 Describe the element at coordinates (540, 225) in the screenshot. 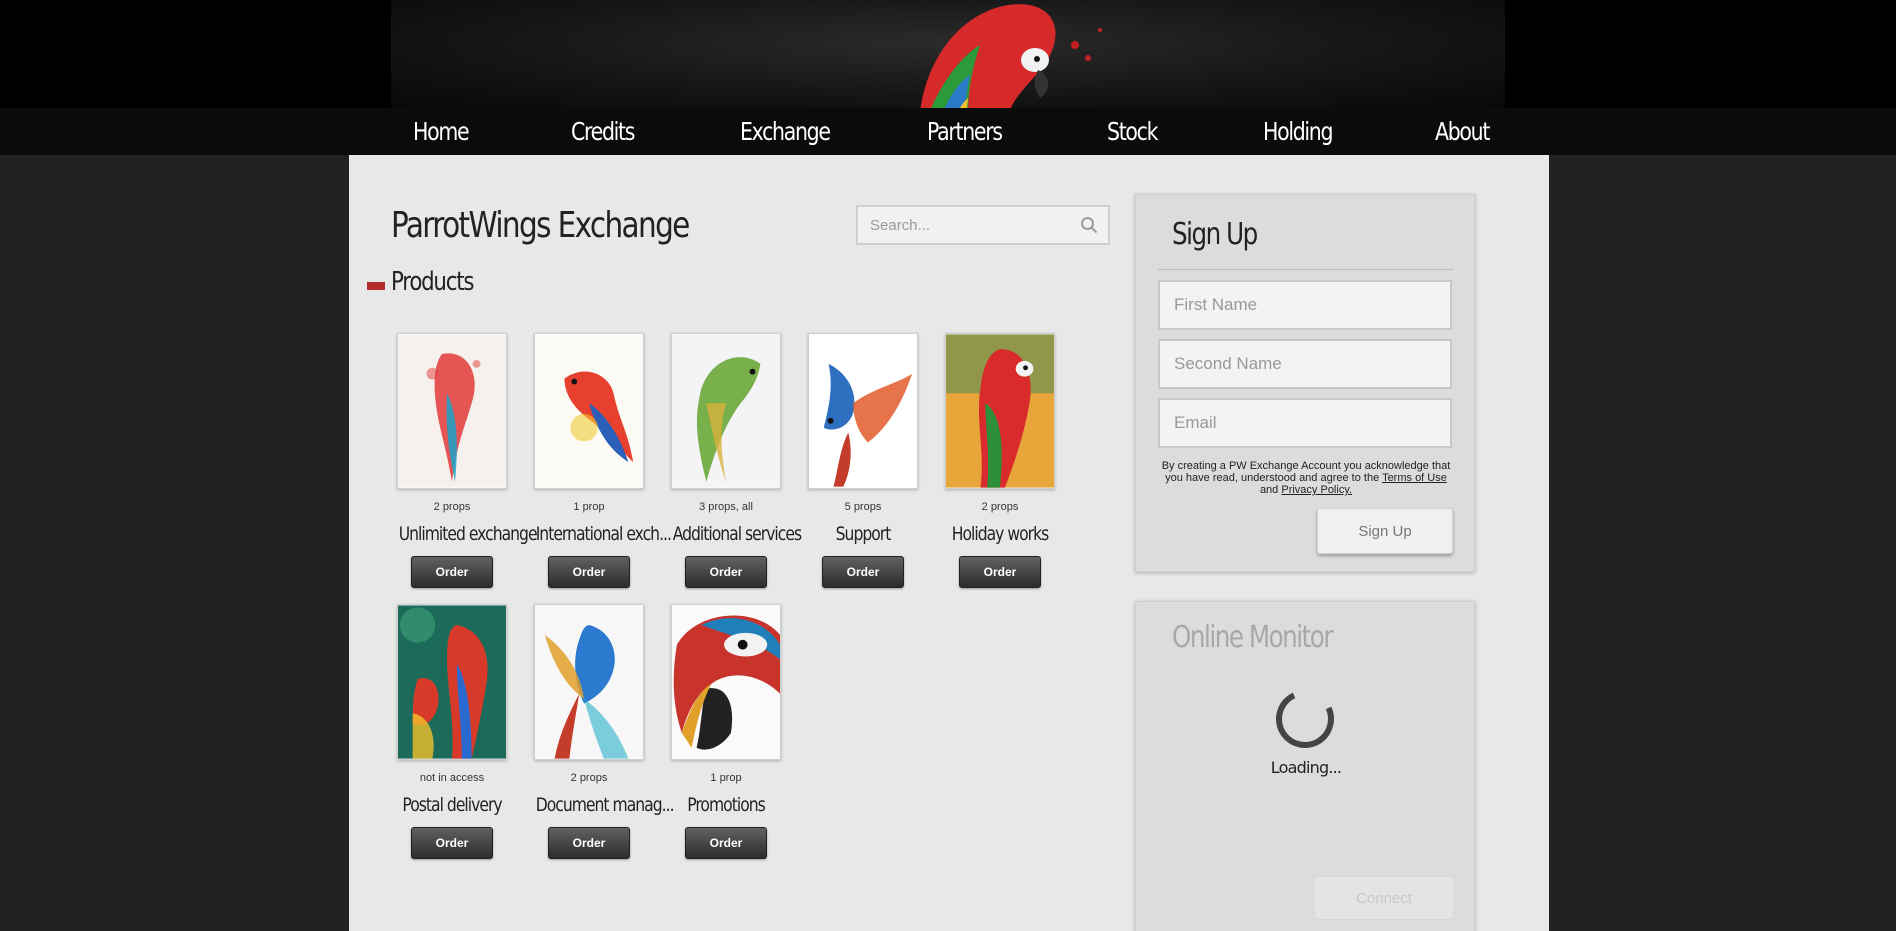

I see `page-title: ParrotWings Exchange` at that location.